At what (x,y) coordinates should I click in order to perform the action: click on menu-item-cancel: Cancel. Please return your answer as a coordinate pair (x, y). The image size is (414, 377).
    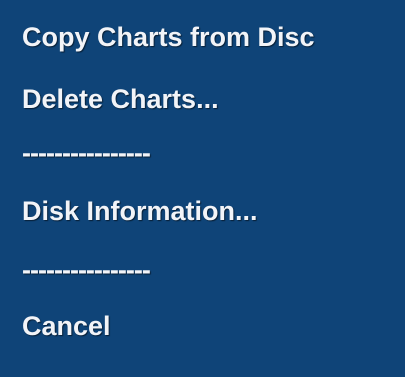
    Looking at the image, I should click on (66, 326).